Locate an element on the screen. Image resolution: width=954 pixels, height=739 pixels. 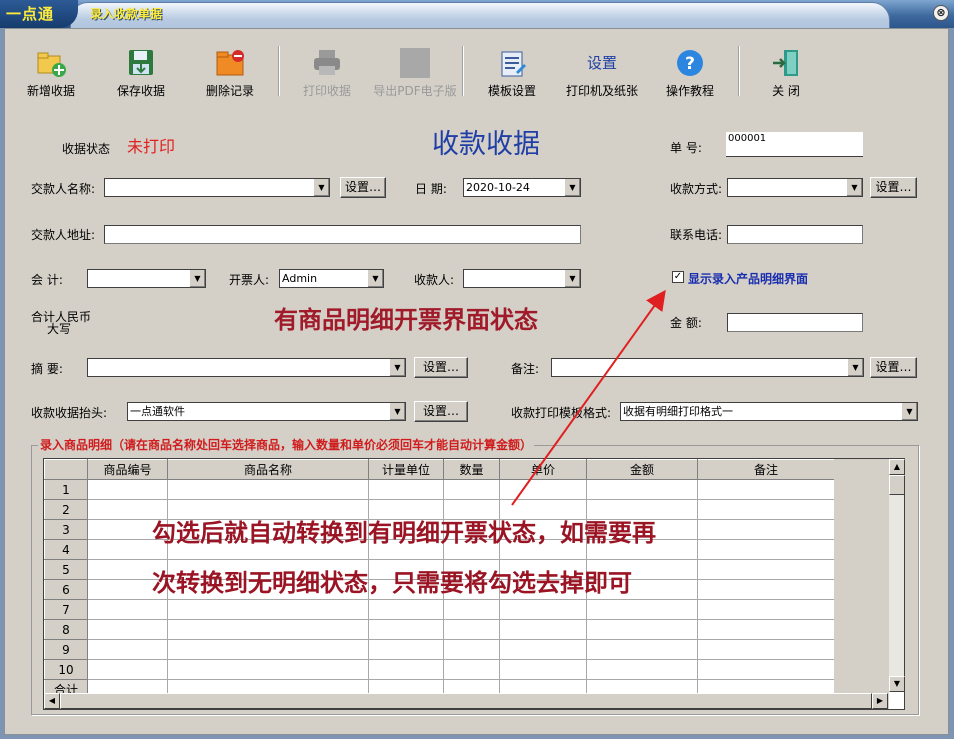
column-header: 商品名称 is located at coordinates (268, 469).